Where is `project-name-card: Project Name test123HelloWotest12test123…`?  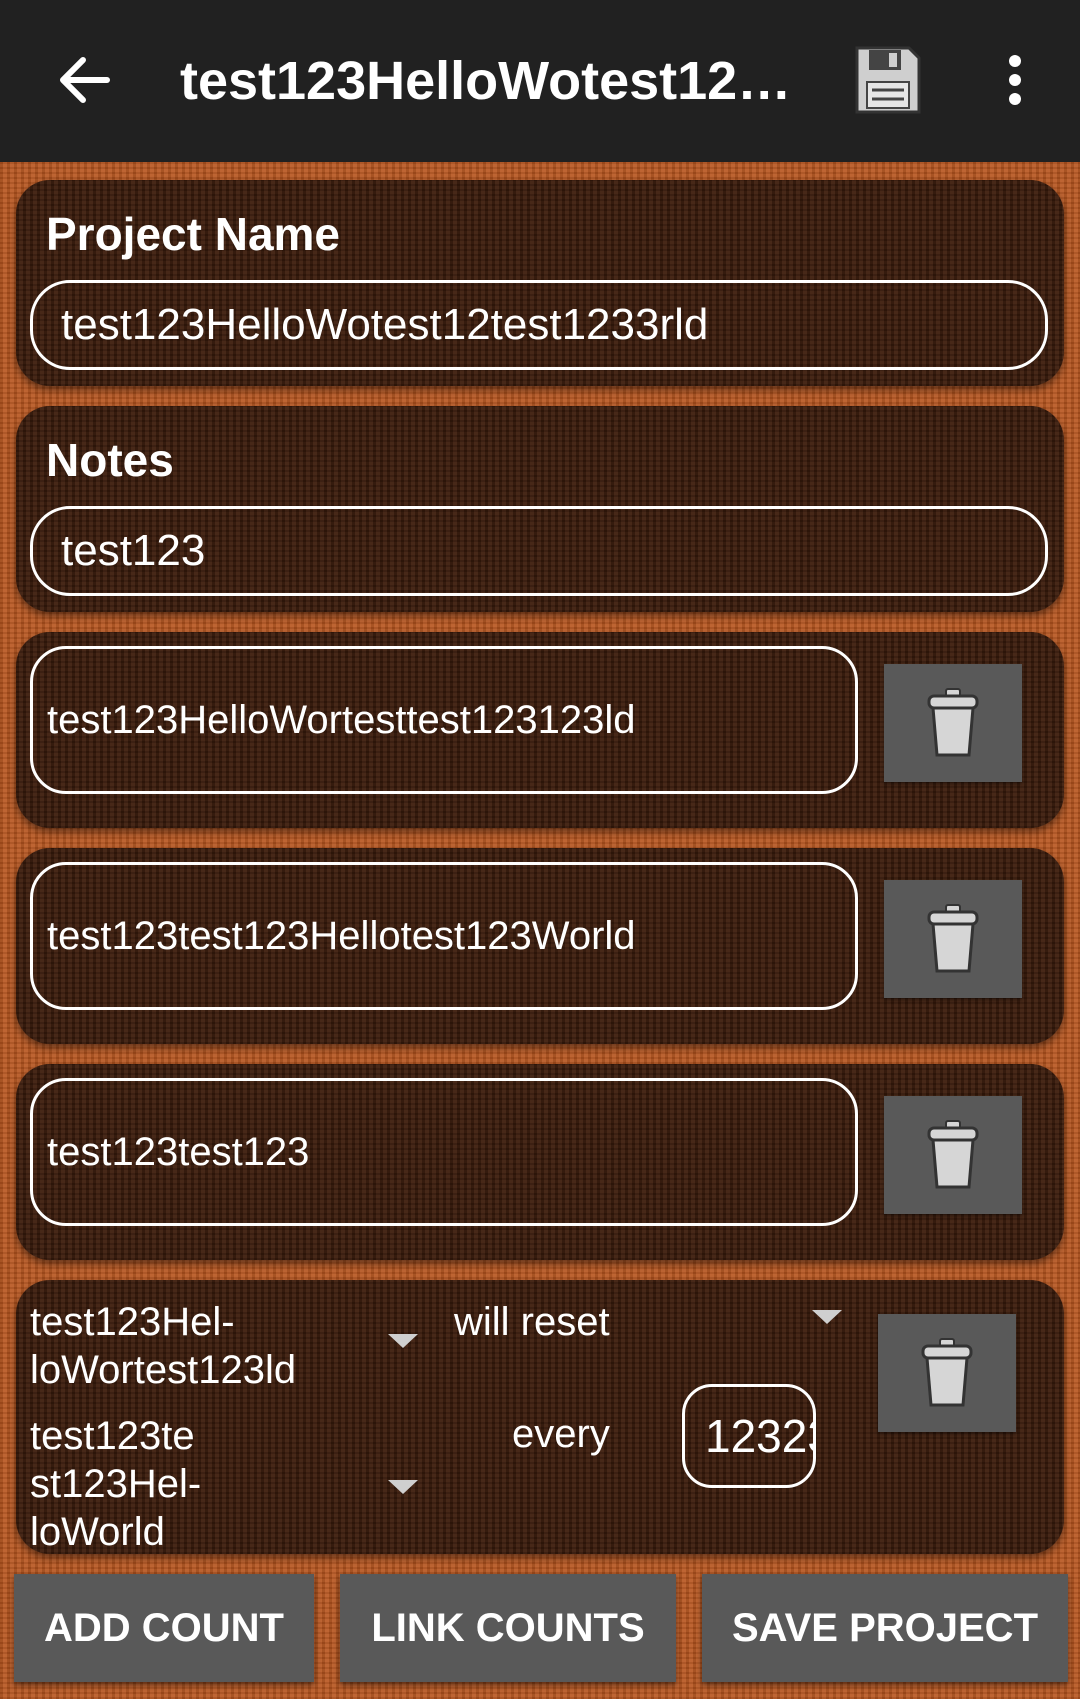
project-name-card: Project Name test123HelloWotest12test123… is located at coordinates (540, 283).